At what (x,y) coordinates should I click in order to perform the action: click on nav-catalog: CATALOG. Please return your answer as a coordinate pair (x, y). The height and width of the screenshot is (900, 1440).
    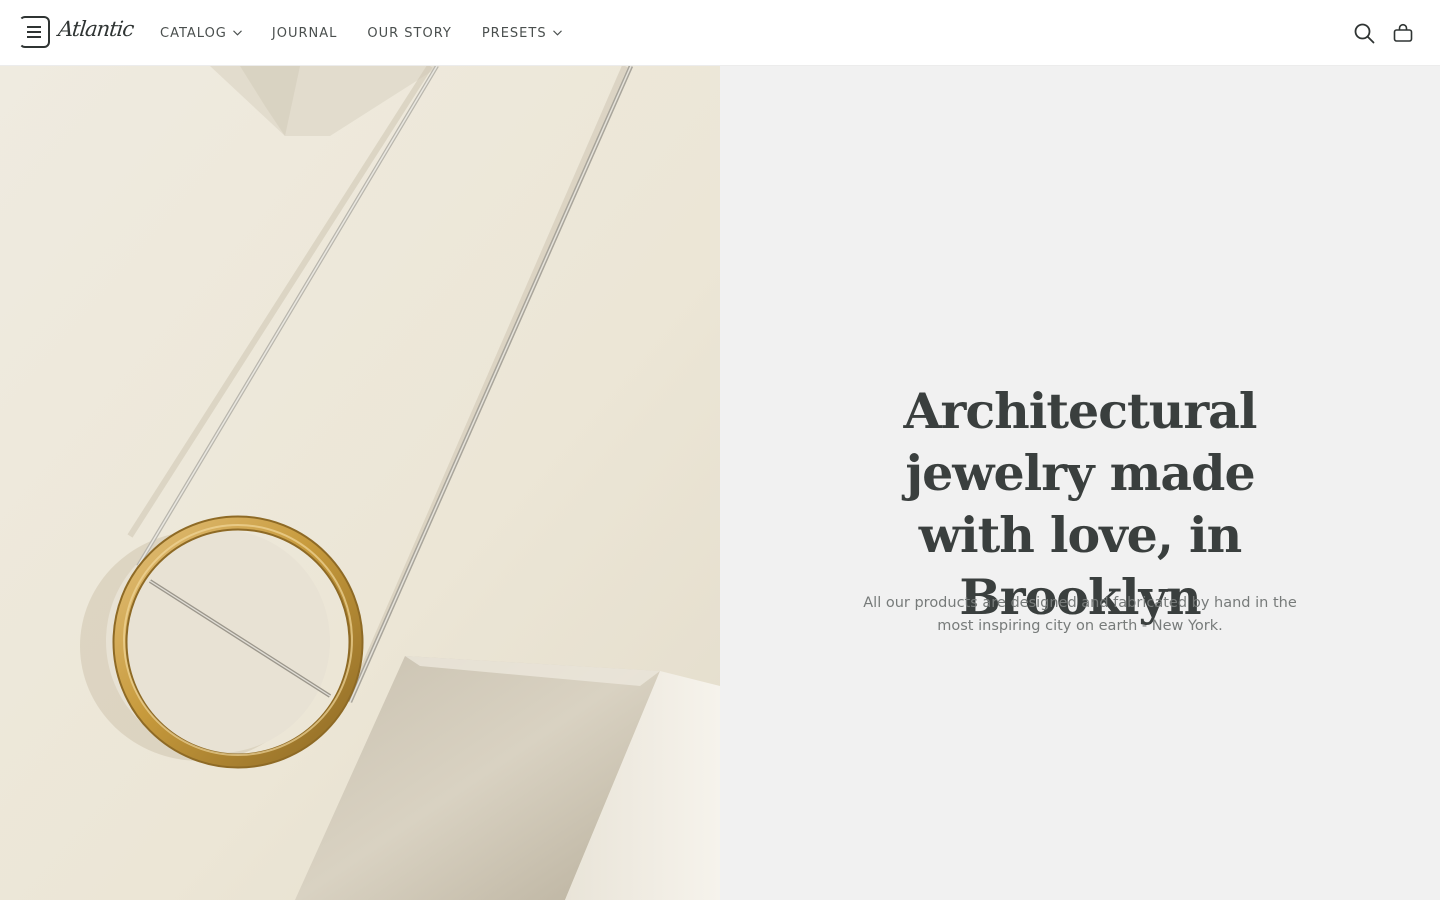
    Looking at the image, I should click on (201, 33).